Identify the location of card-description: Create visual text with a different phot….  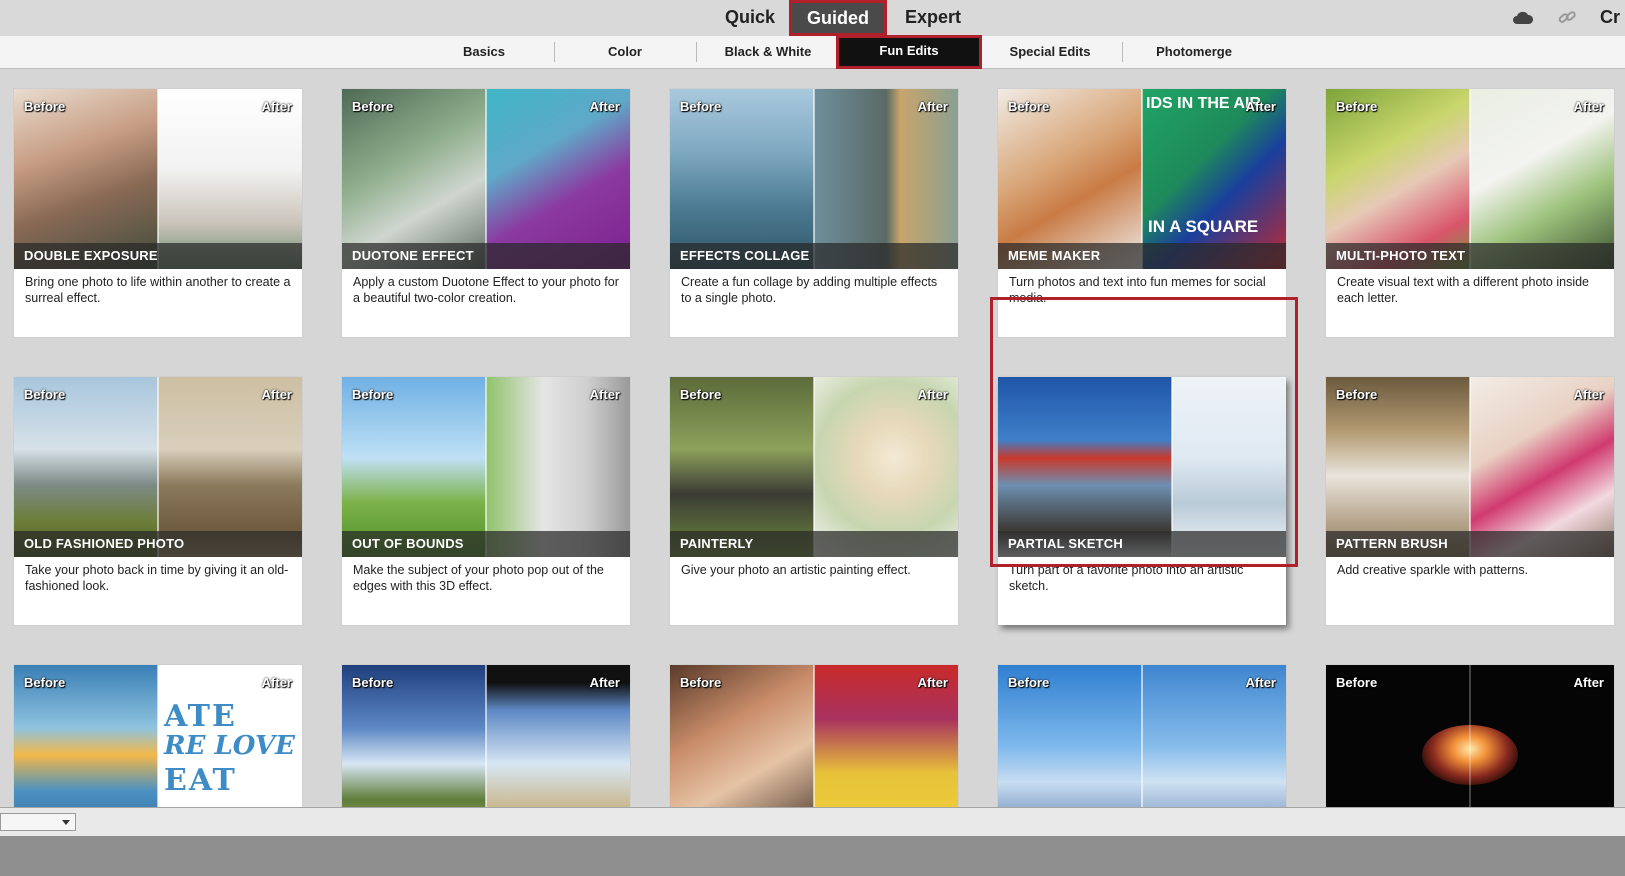
(1463, 290).